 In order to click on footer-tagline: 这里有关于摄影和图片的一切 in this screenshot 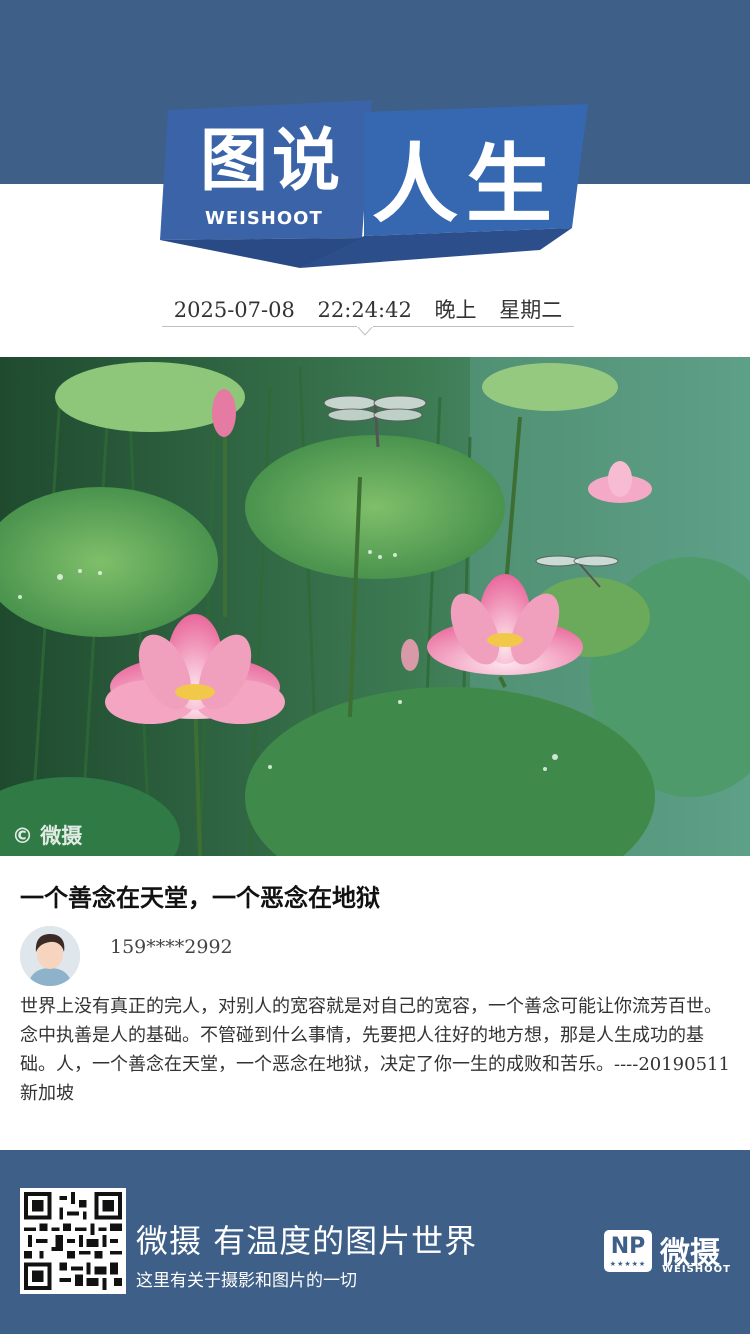, I will do `click(246, 1281)`.